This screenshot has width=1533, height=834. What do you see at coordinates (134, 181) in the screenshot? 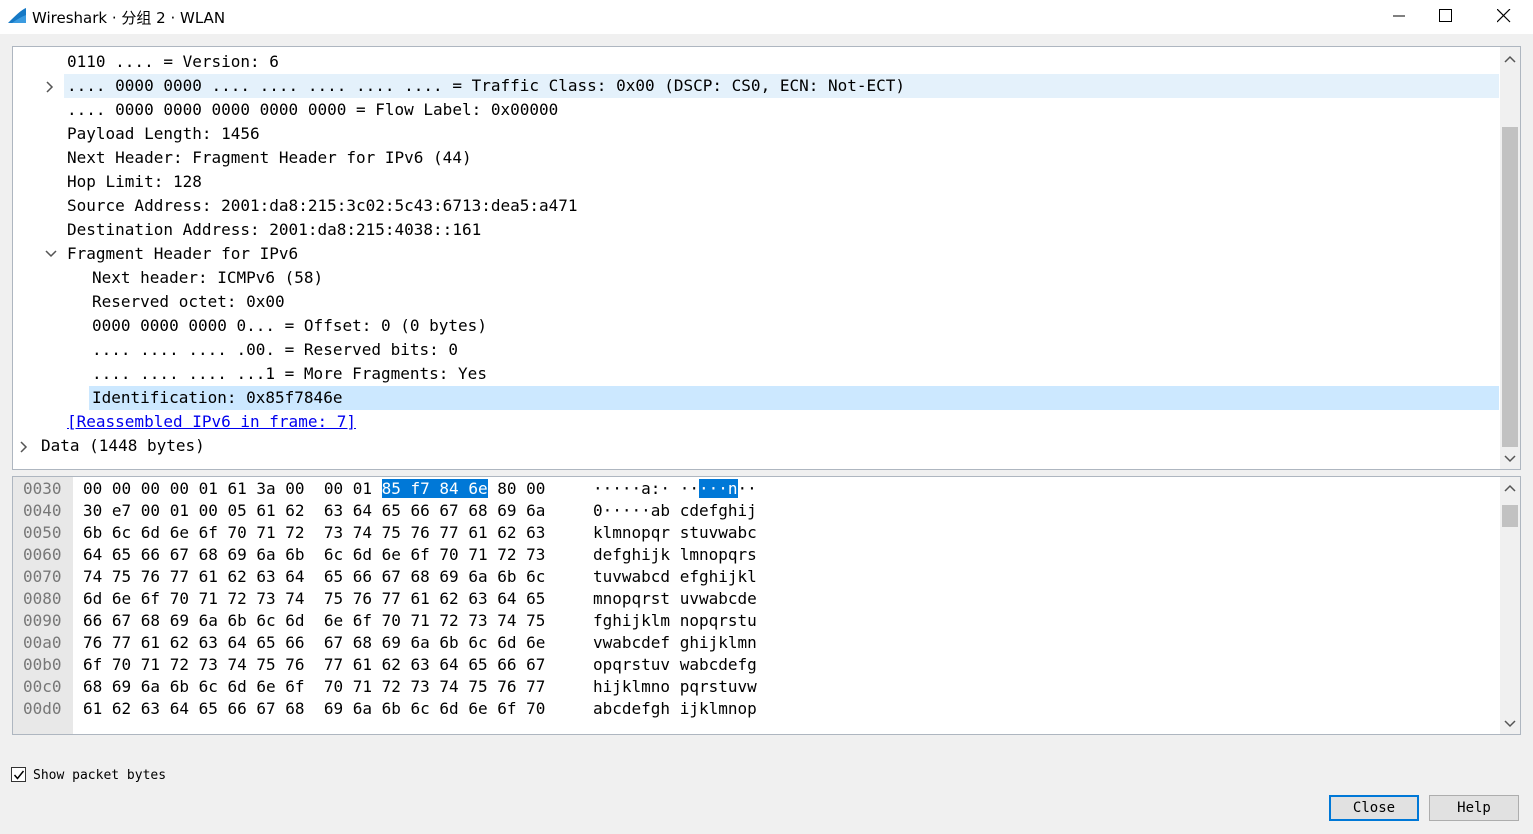
I see `tree-row-text: Hop Limit: 128` at bounding box center [134, 181].